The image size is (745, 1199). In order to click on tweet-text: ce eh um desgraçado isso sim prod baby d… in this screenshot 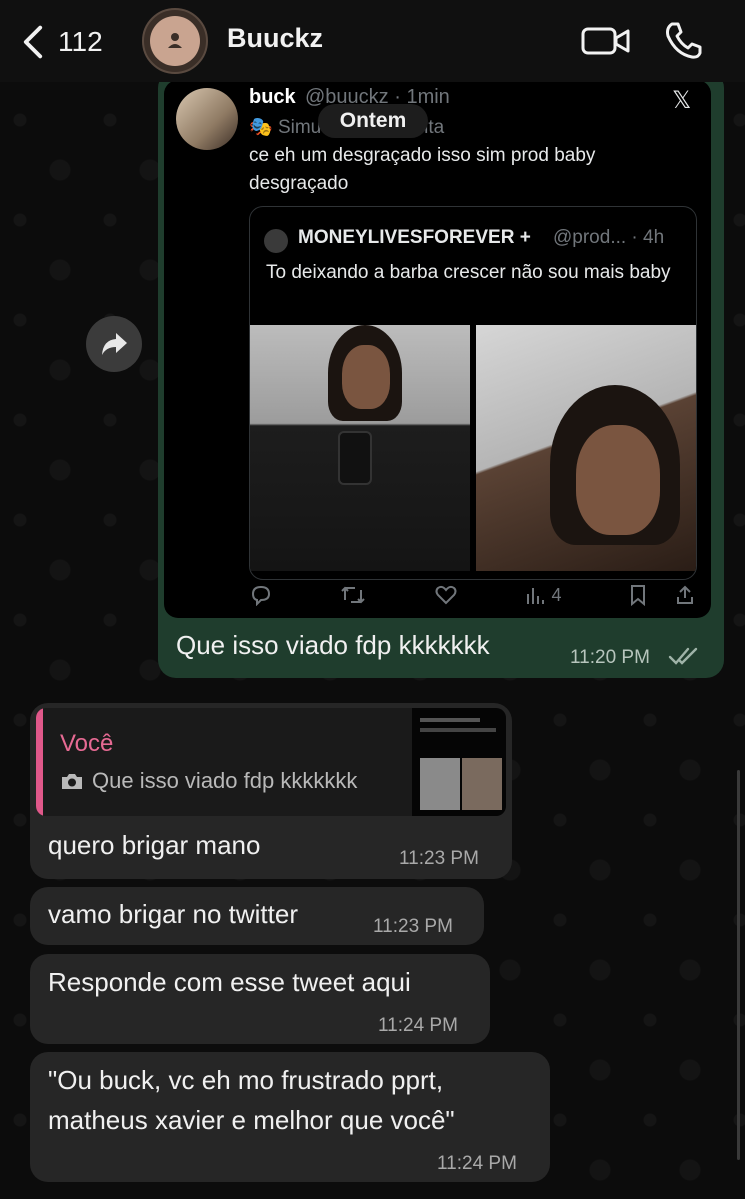, I will do `click(422, 169)`.